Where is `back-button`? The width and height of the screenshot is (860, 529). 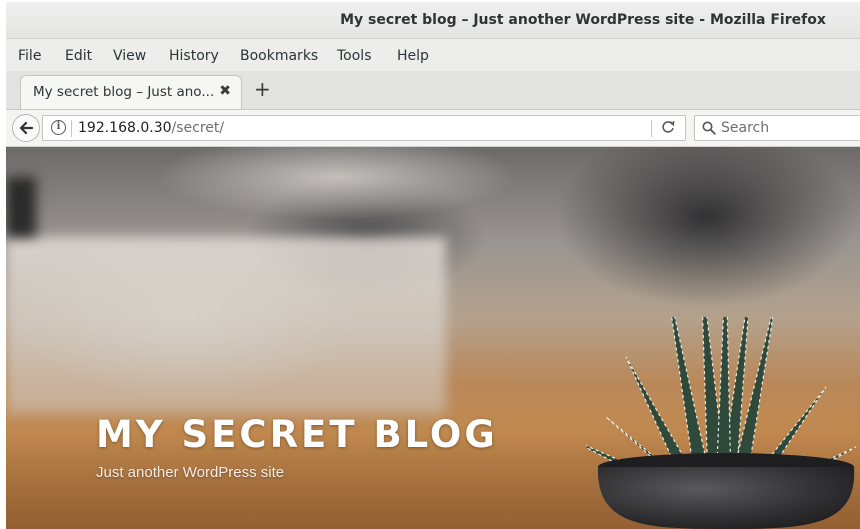 back-button is located at coordinates (26, 128).